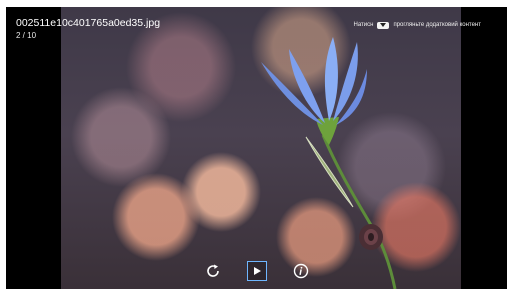 This screenshot has width=513, height=291. Describe the element at coordinates (26, 35) in the screenshot. I see `image-counter: 2 / 10` at that location.